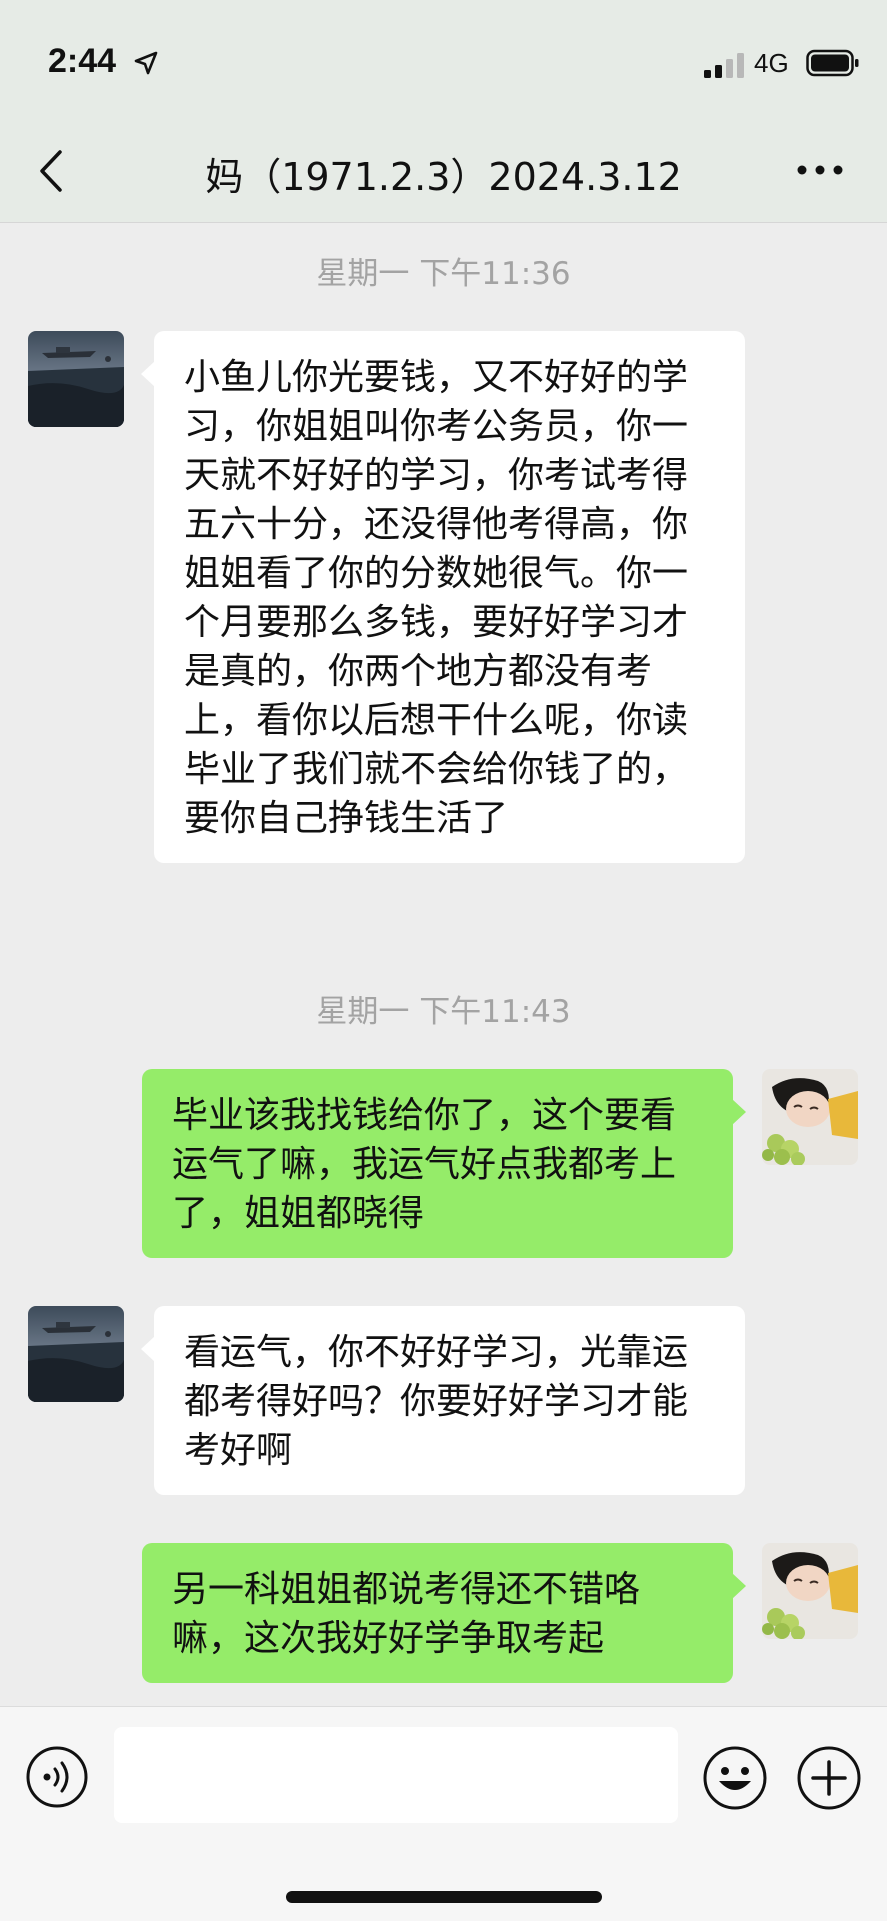 This screenshot has height=1921, width=887. Describe the element at coordinates (444, 1897) in the screenshot. I see `home-indicator` at that location.